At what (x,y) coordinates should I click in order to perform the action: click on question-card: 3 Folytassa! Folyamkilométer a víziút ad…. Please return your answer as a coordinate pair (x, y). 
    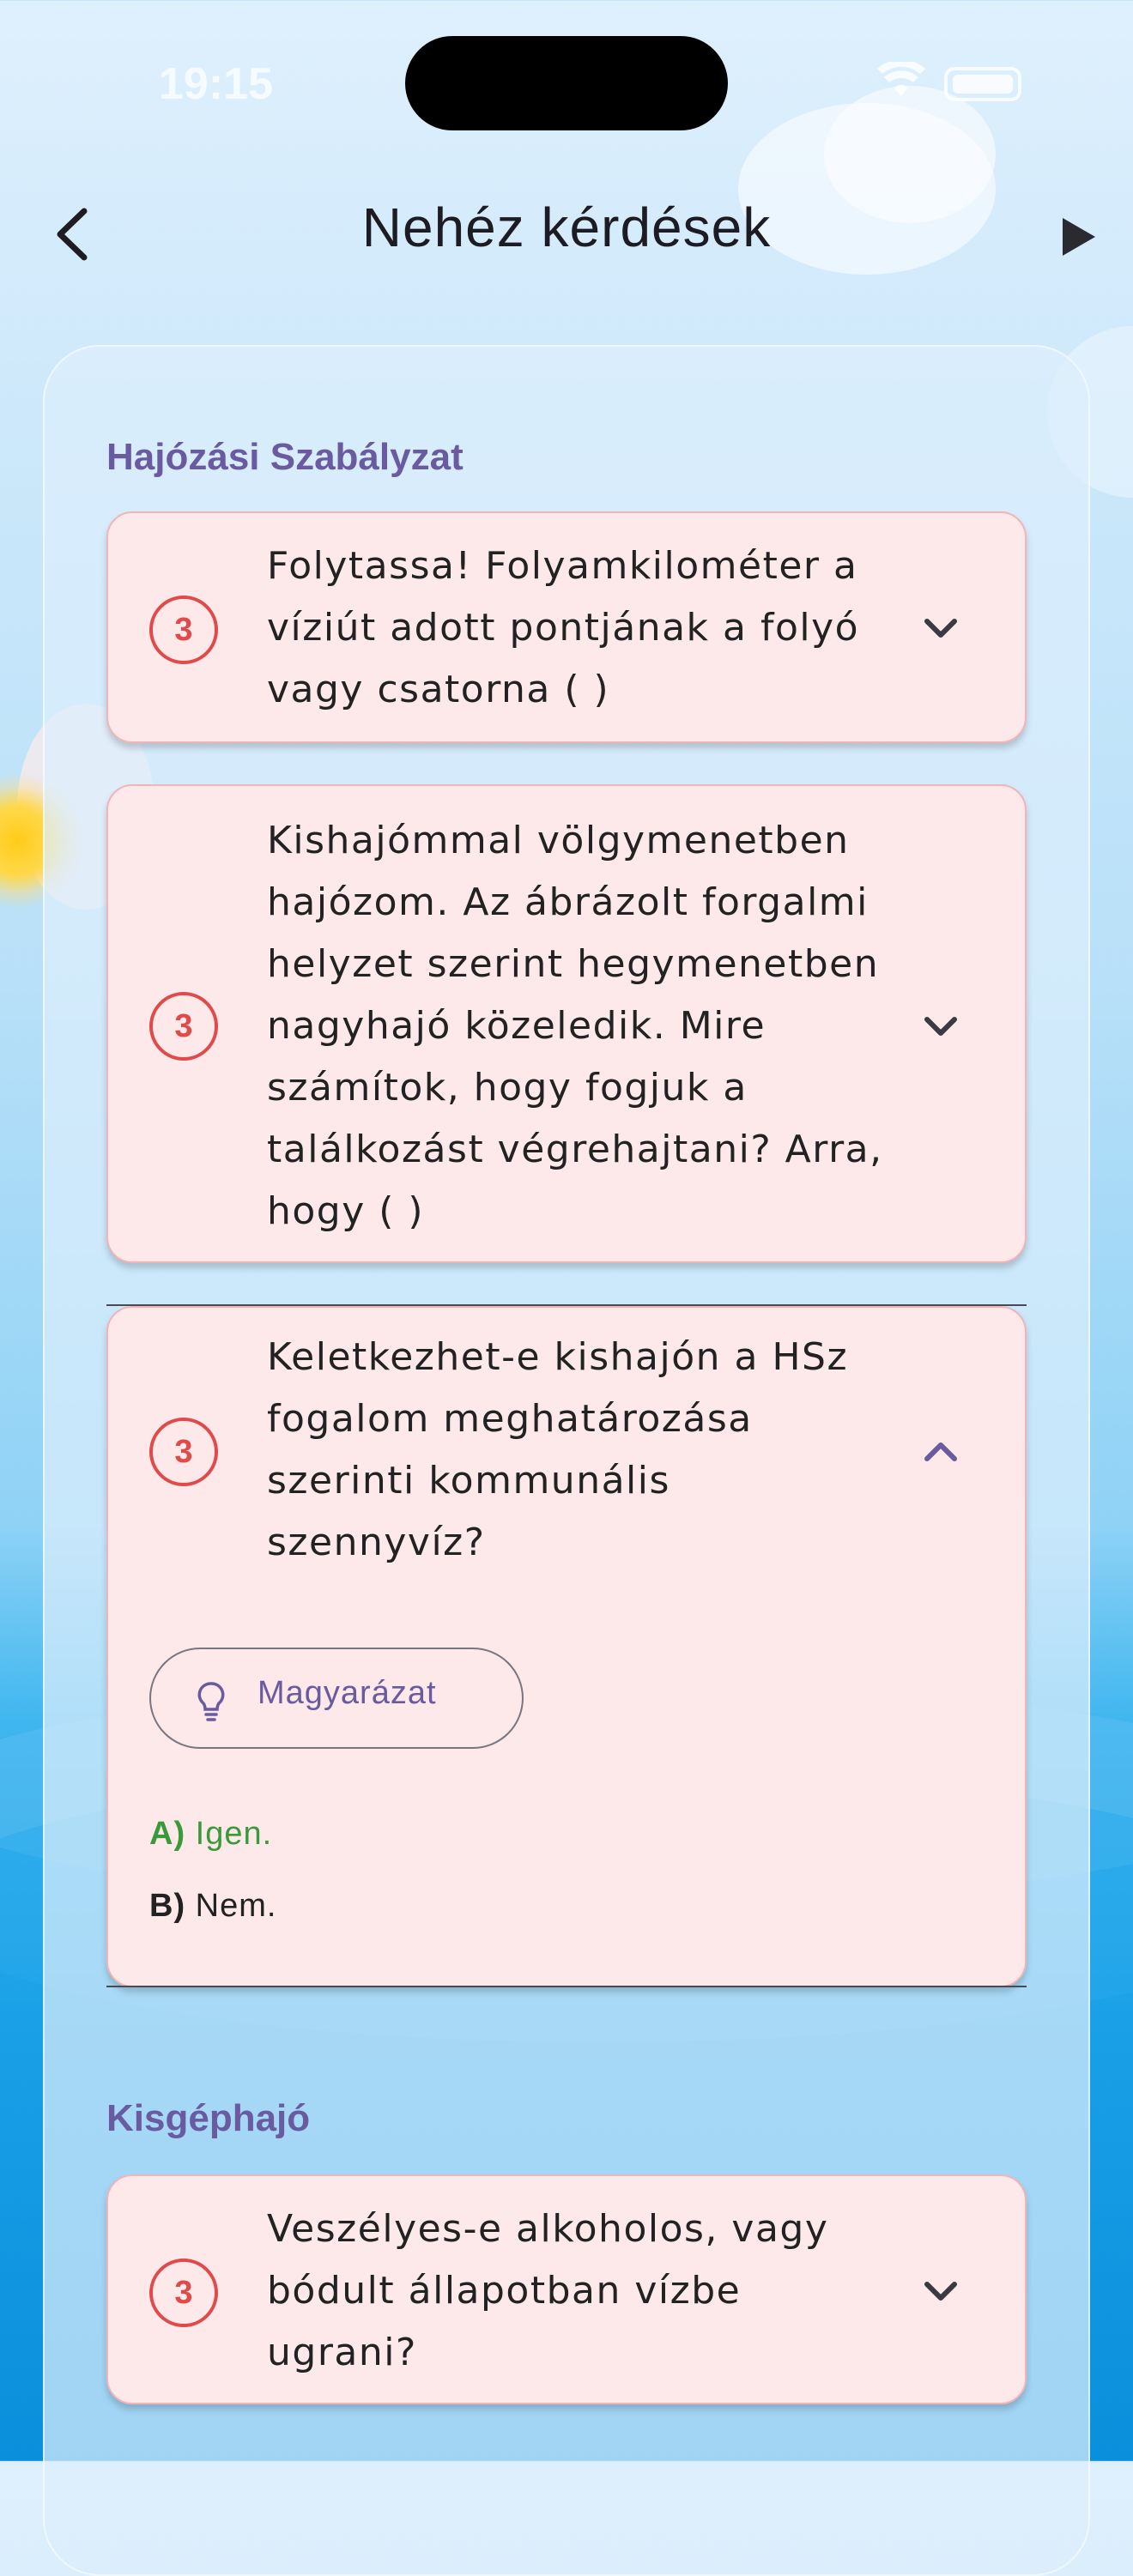
    Looking at the image, I should click on (566, 627).